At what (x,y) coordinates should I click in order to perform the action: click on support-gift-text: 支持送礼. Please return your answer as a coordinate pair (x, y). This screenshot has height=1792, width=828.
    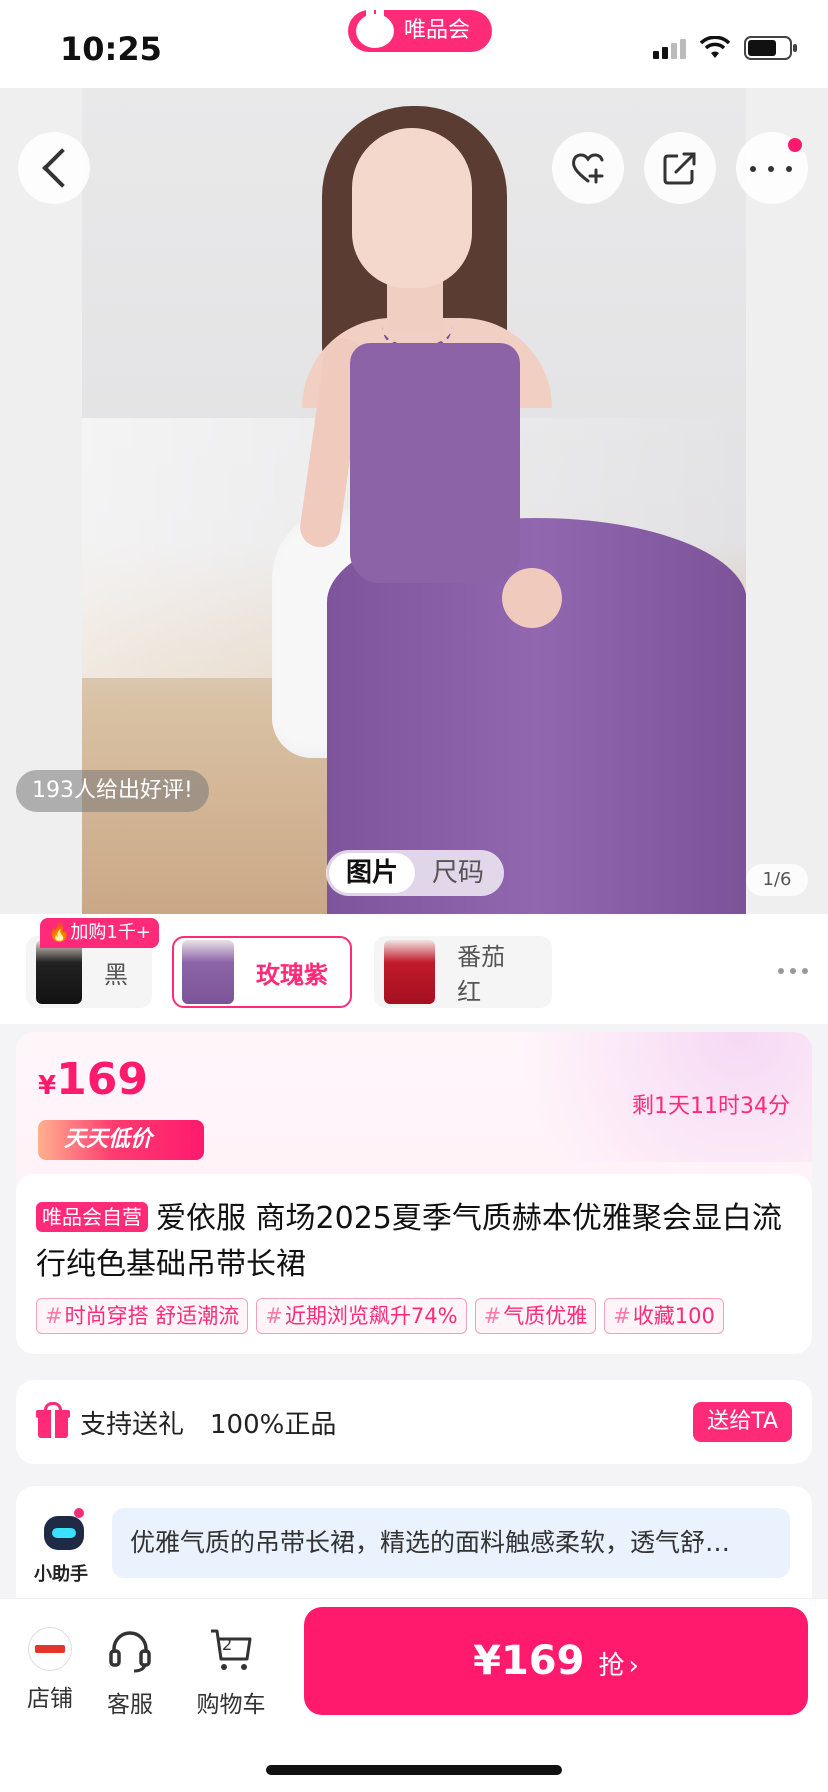
    Looking at the image, I should click on (132, 1425).